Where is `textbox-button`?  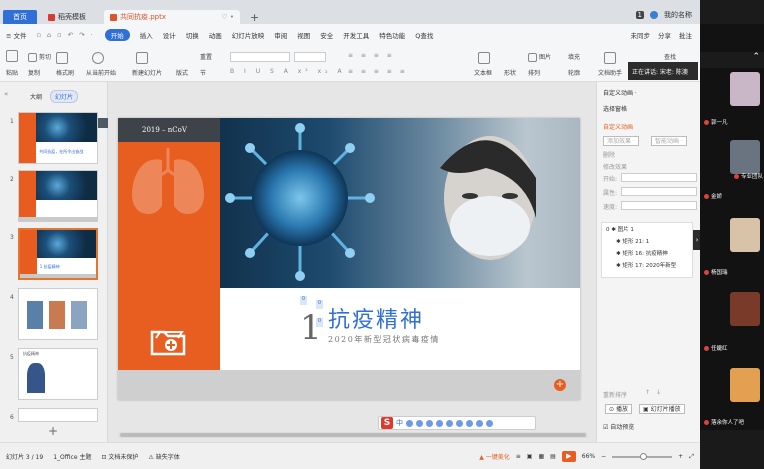 textbox-button is located at coordinates (485, 58).